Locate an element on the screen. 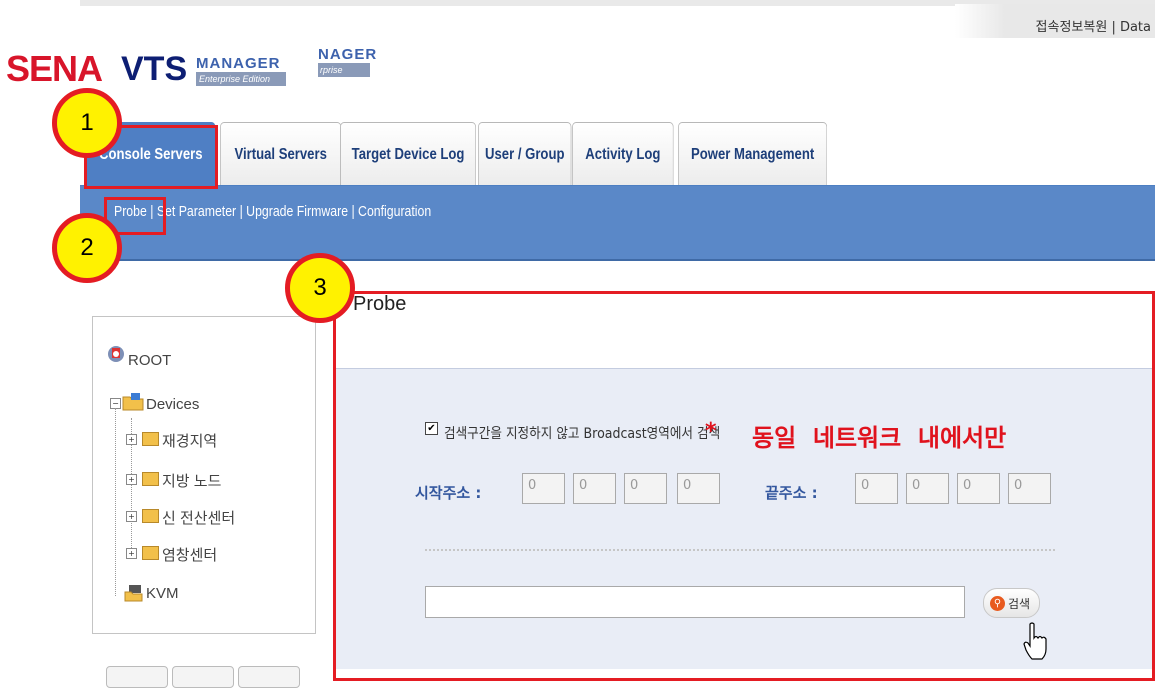  annotation-badge-3: 3 is located at coordinates (320, 288).